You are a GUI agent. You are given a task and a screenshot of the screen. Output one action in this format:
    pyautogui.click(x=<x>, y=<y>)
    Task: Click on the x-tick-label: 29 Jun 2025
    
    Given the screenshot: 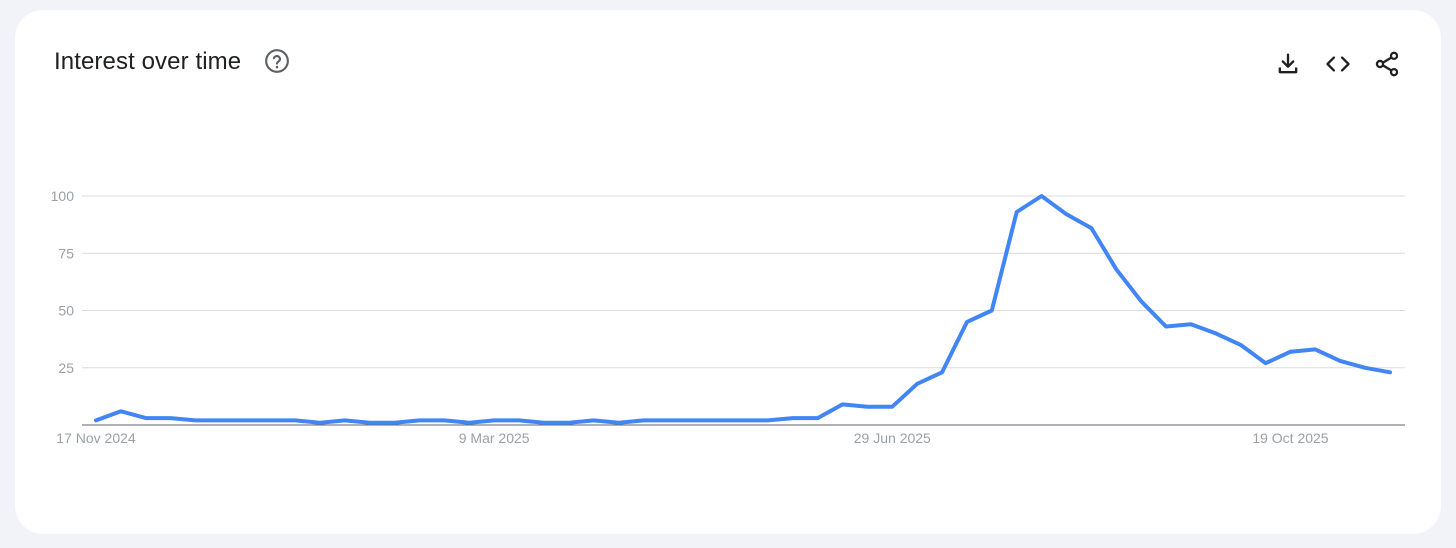 What is the action you would take?
    pyautogui.click(x=892, y=438)
    